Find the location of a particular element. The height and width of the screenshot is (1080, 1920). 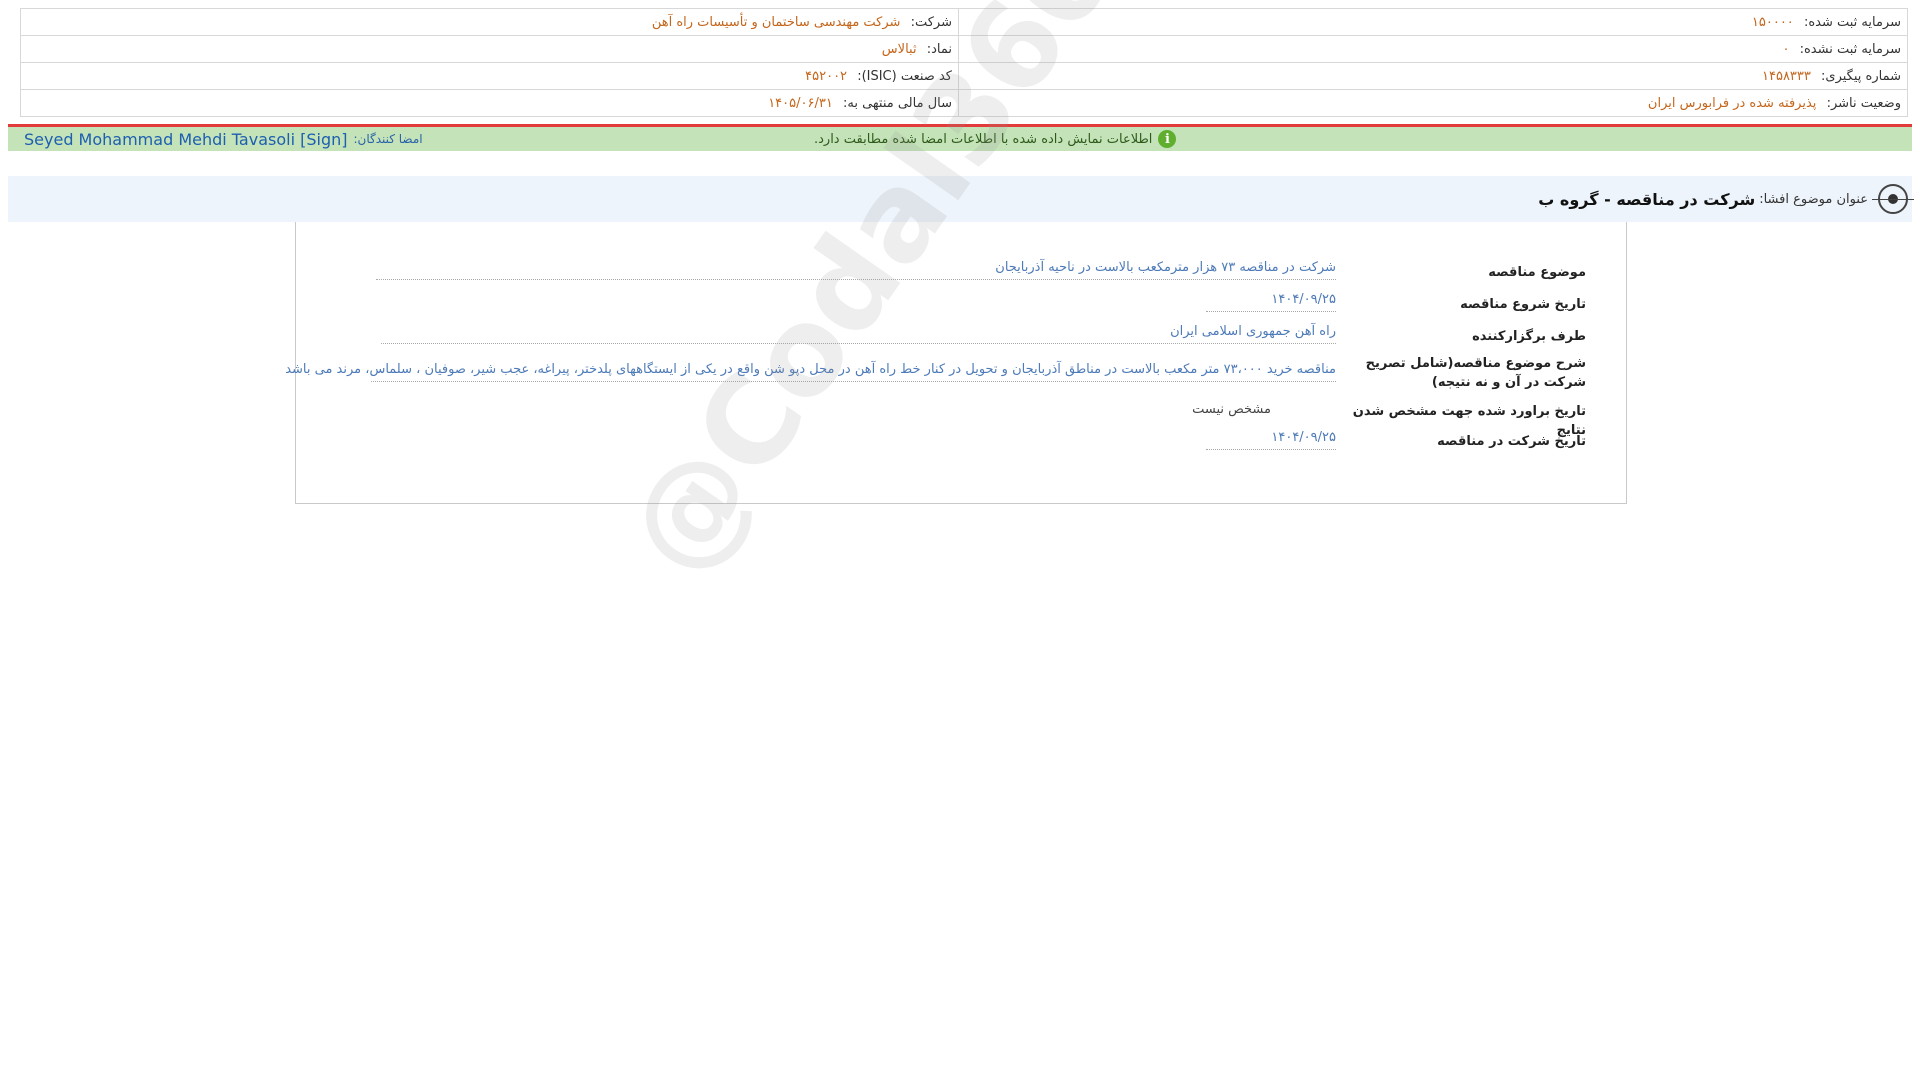

info-icon: i is located at coordinates (1167, 139).